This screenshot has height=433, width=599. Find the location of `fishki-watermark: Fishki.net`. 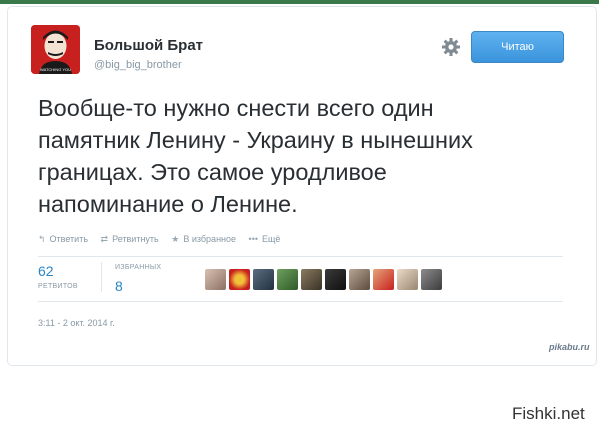

fishki-watermark: Fishki.net is located at coordinates (548, 413).